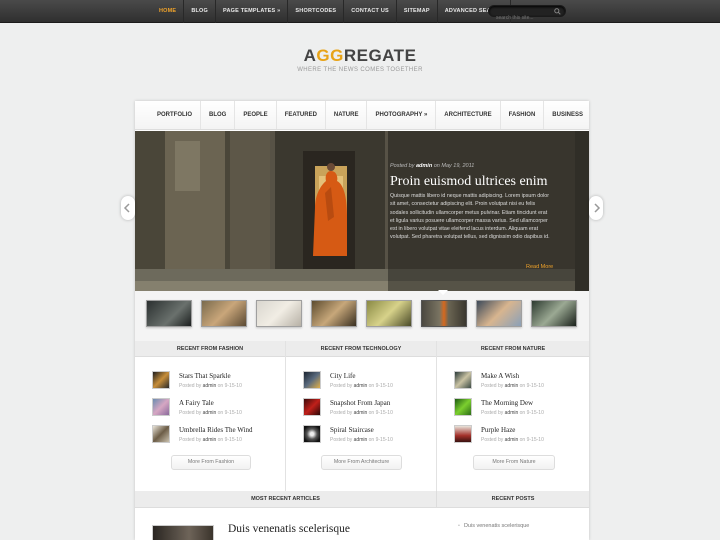  Describe the element at coordinates (436, 166) in the screenshot. I see `slide-date-prefix: on` at that location.